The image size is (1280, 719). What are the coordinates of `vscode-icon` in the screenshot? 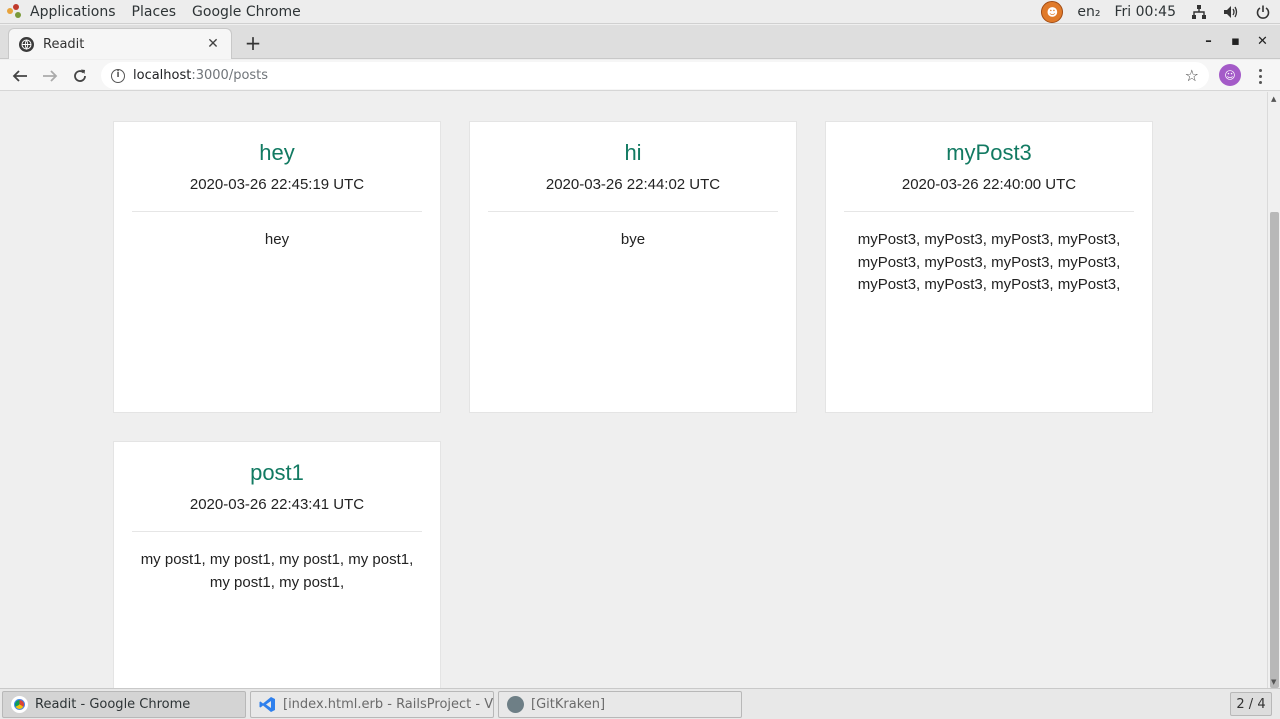 It's located at (267, 704).